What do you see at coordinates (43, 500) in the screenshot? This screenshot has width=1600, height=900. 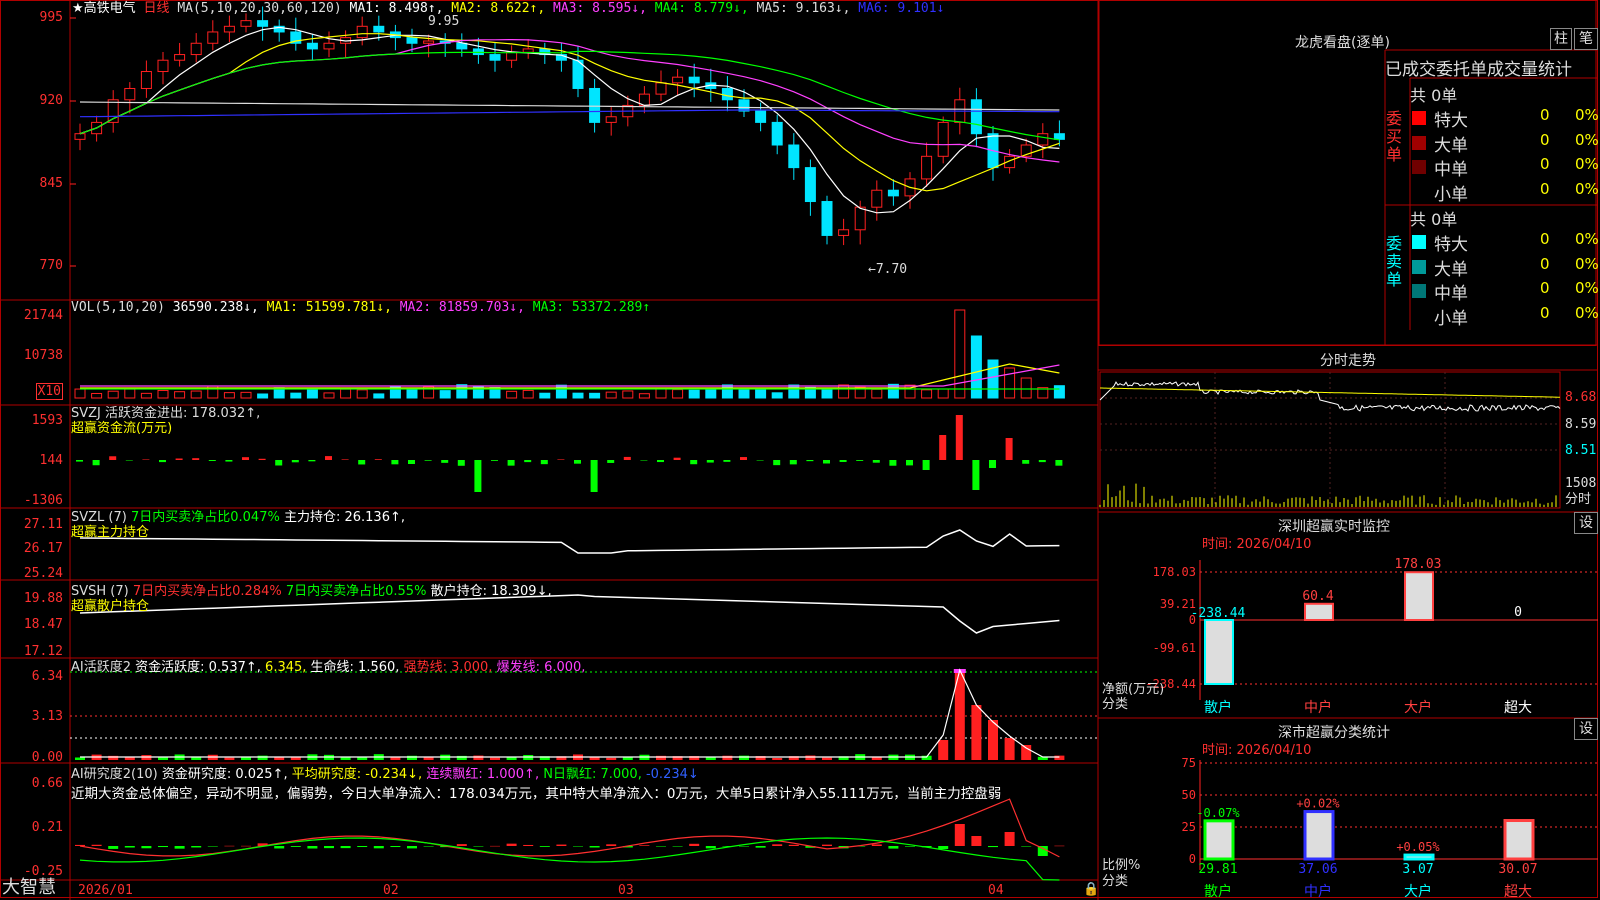 I see `svzj-y-tick: -1306` at bounding box center [43, 500].